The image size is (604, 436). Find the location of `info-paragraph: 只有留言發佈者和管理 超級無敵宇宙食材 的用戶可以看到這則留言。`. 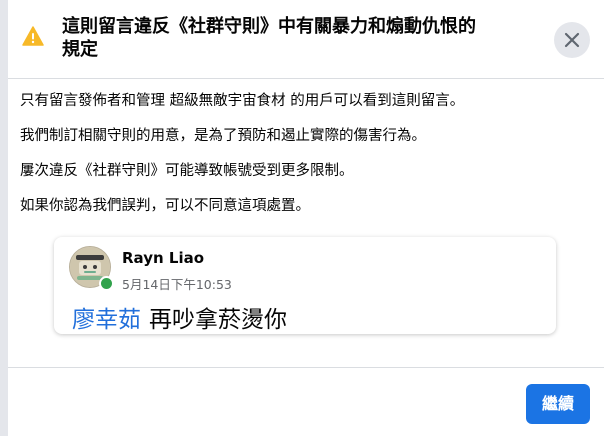

info-paragraph: 只有留言發佈者和管理 超級無敵宇宙食材 的用戶可以看到這則留言。 is located at coordinates (242, 101).